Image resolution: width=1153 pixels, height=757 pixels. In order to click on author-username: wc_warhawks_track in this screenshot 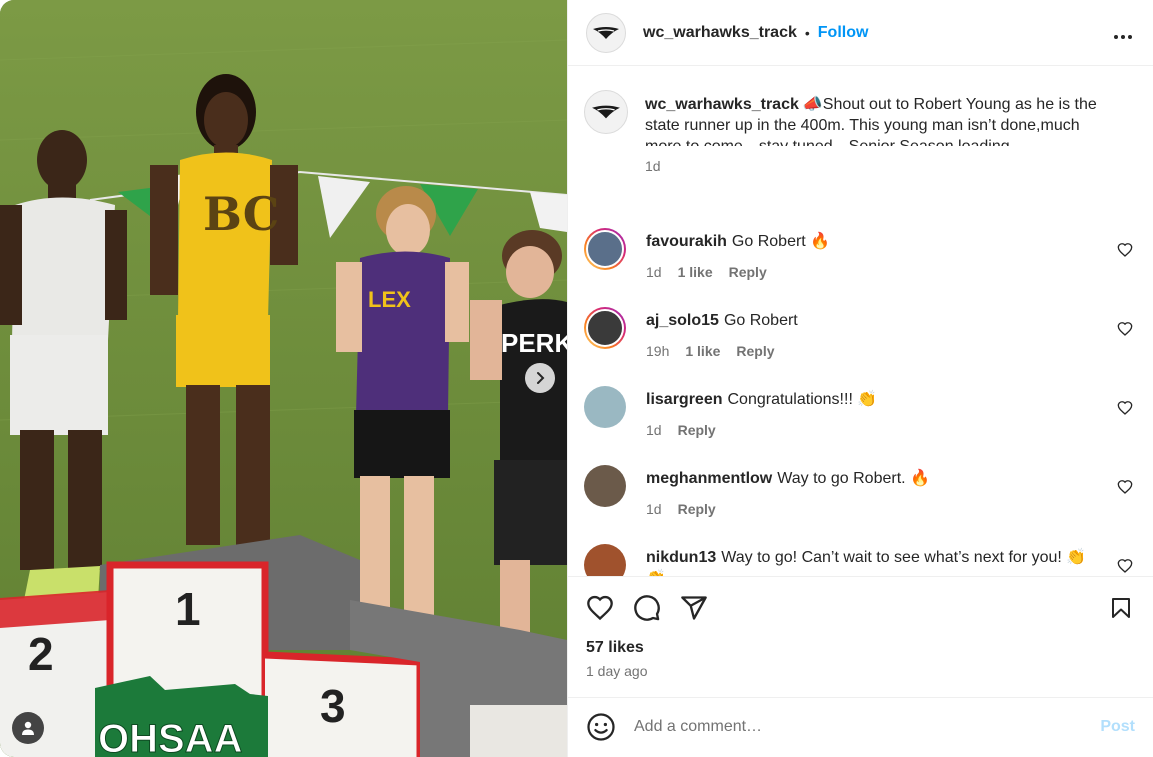, I will do `click(720, 33)`.